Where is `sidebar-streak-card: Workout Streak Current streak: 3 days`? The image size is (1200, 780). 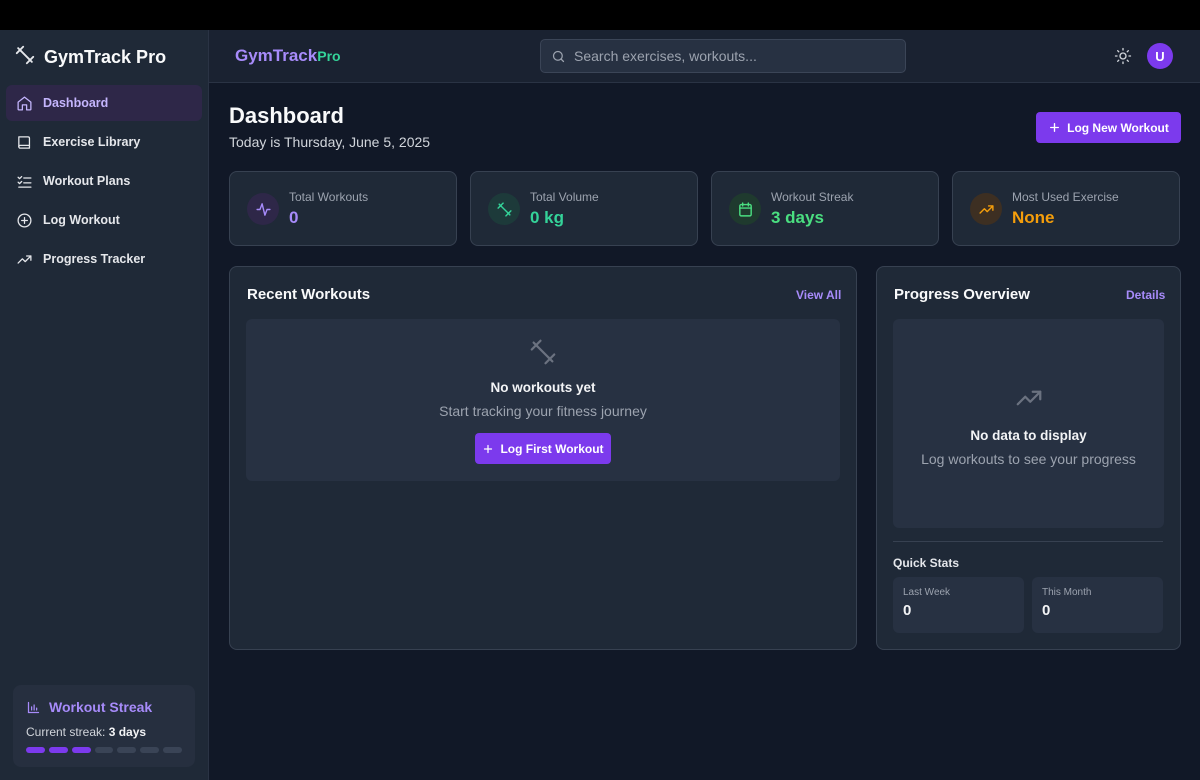
sidebar-streak-card: Workout Streak Current streak: 3 days is located at coordinates (104, 726).